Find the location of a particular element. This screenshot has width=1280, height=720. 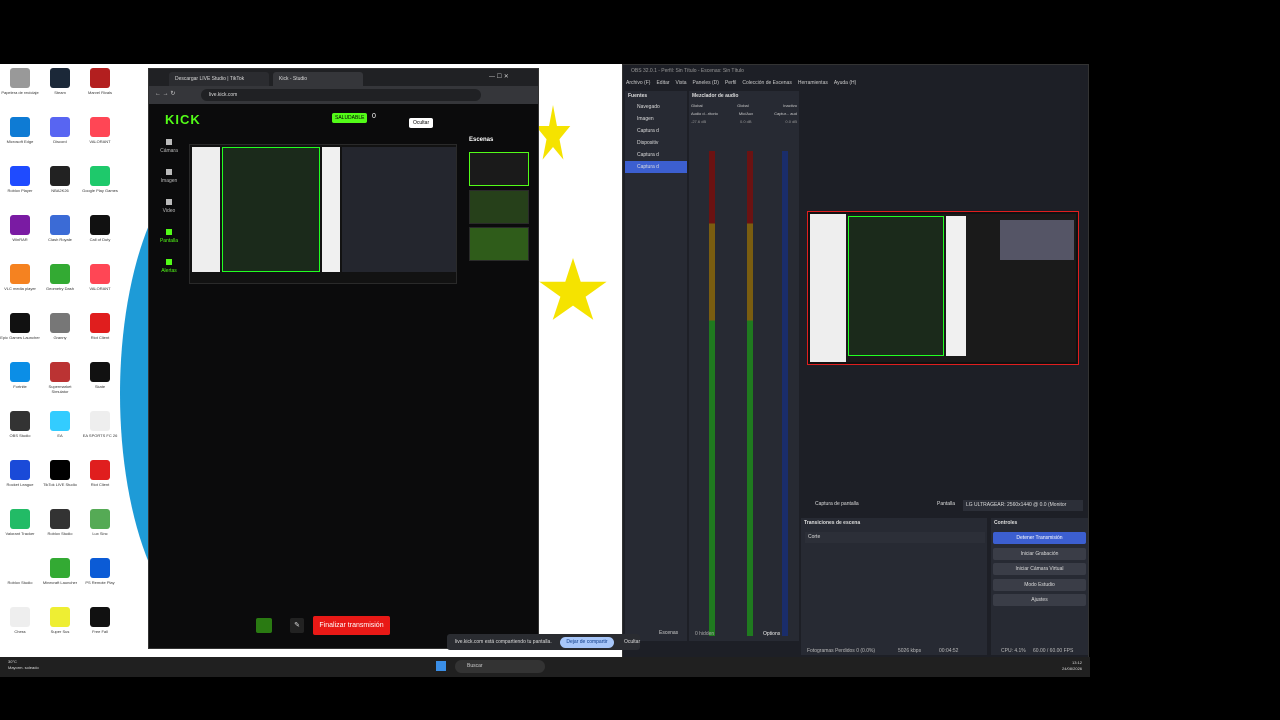

monitor-select: LG ULTRAGEAR: 2560x1440 @ 0.0 (Monitor is located at coordinates (1023, 505).